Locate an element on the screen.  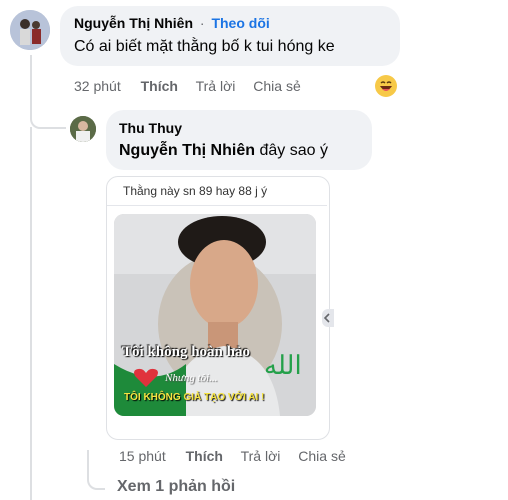
heart-icon is located at coordinates (146, 380).